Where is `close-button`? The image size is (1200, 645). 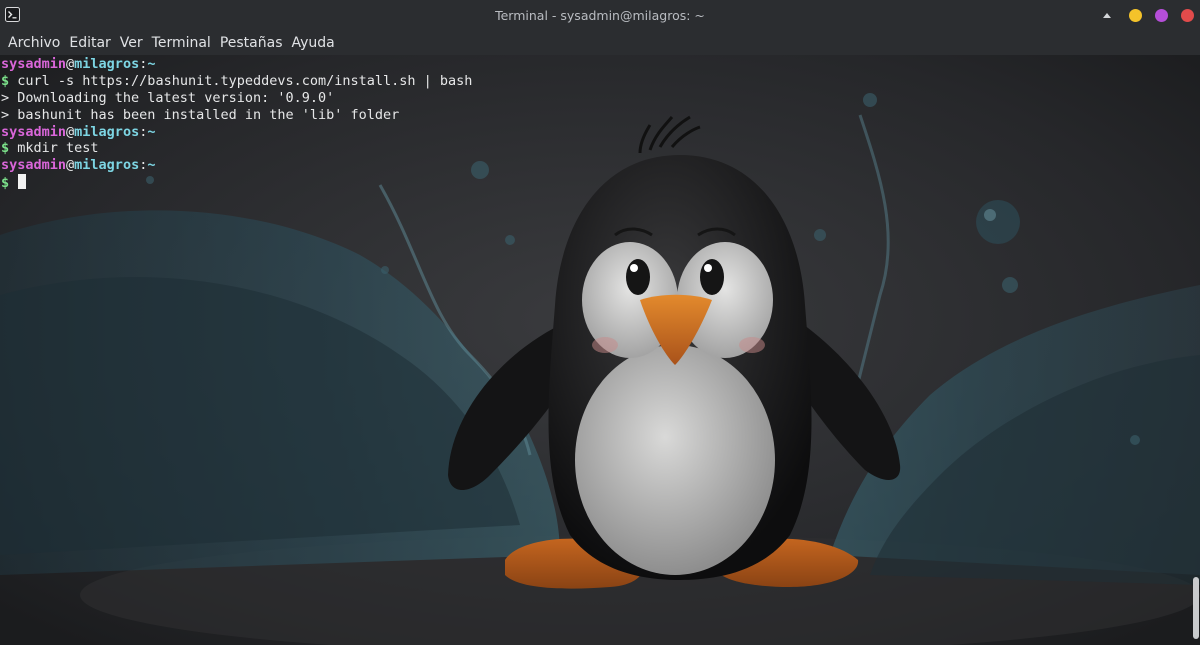
close-button is located at coordinates (1187, 15).